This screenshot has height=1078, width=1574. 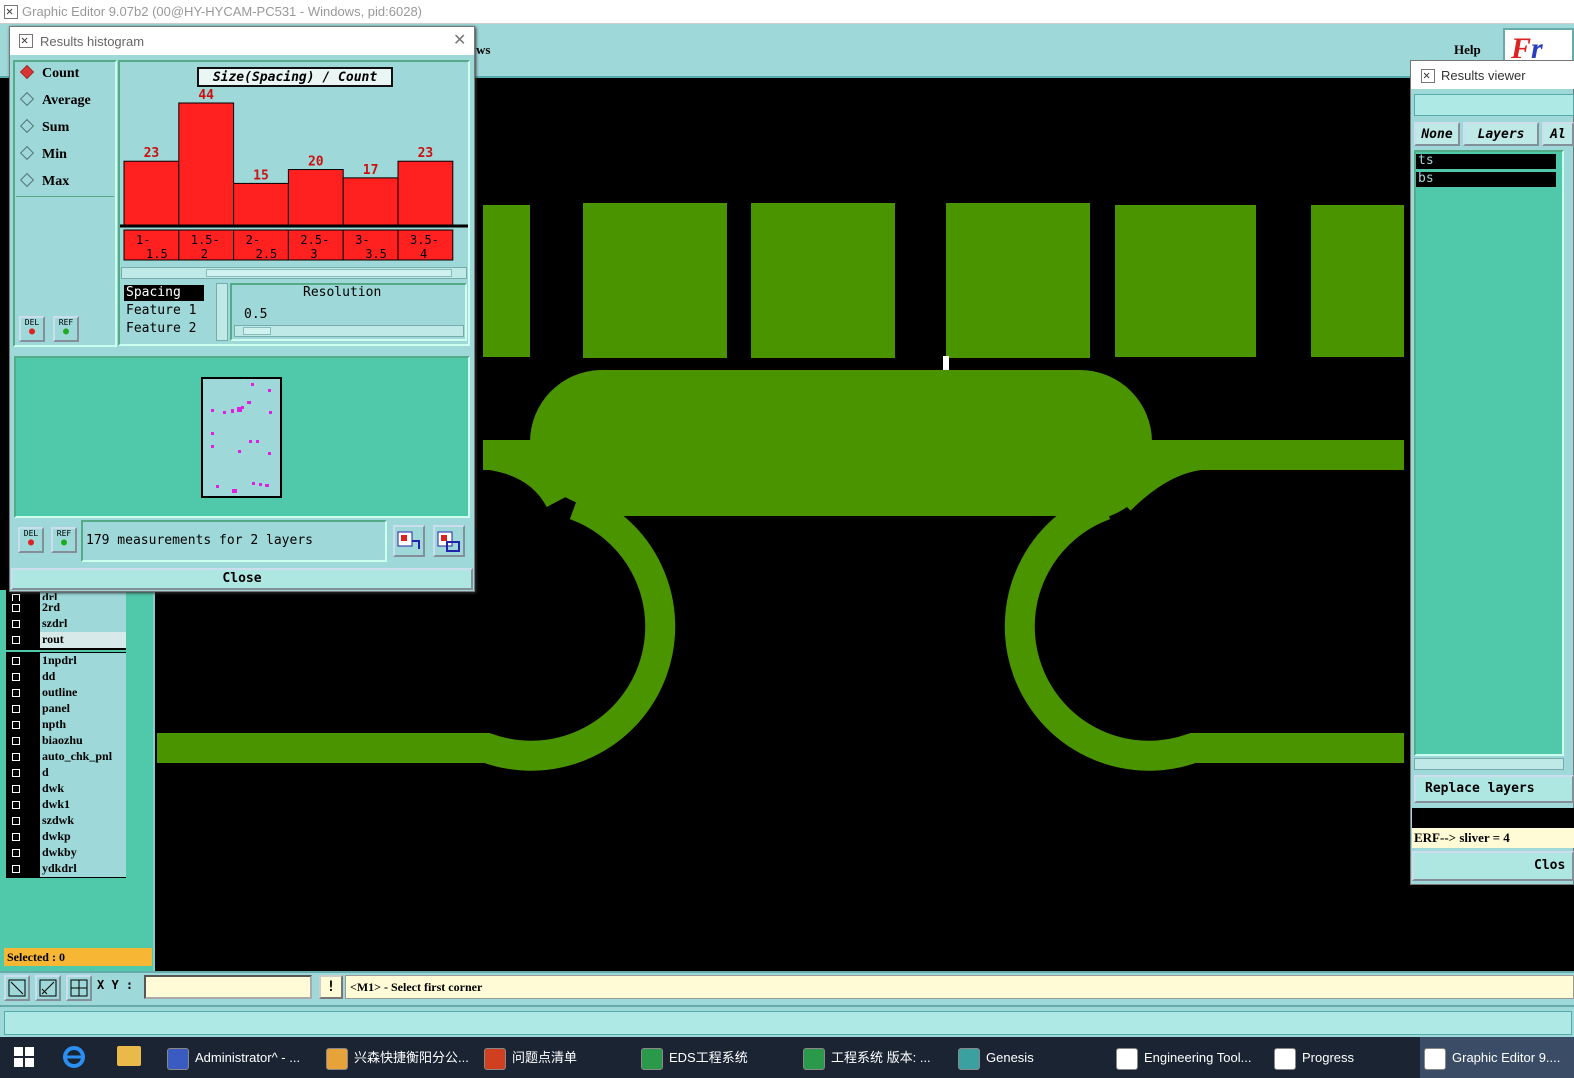 What do you see at coordinates (1320, 1057) in the screenshot?
I see `taskbar-item: Progress` at bounding box center [1320, 1057].